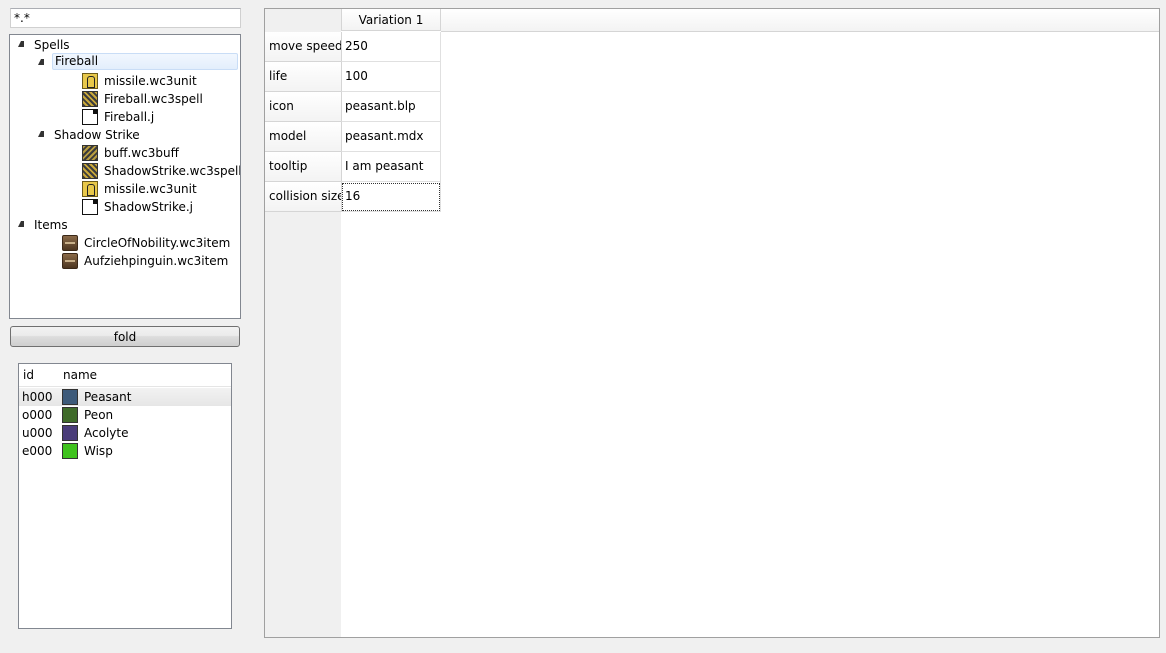  What do you see at coordinates (125, 45) in the screenshot?
I see `tree-item: Spells` at bounding box center [125, 45].